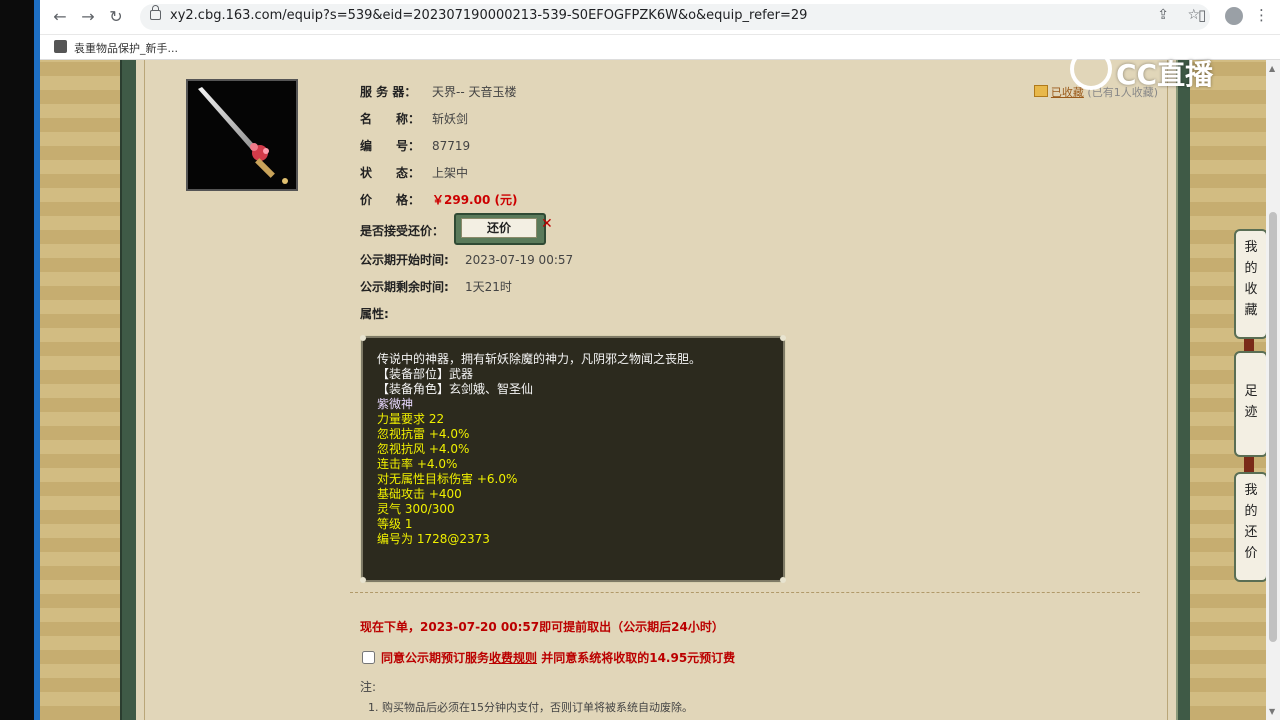 Image resolution: width=1280 pixels, height=720 pixels. What do you see at coordinates (1251, 279) in the screenshot?
I see `side-tab-label: 我的收藏` at bounding box center [1251, 279].